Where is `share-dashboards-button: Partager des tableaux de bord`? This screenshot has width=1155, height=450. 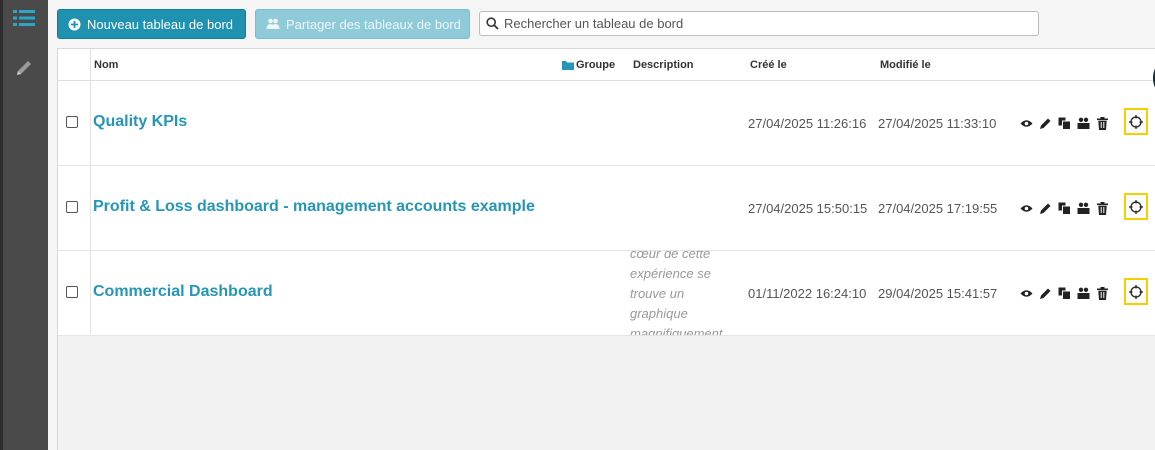
share-dashboards-button: Partager des tableaux de bord is located at coordinates (362, 24).